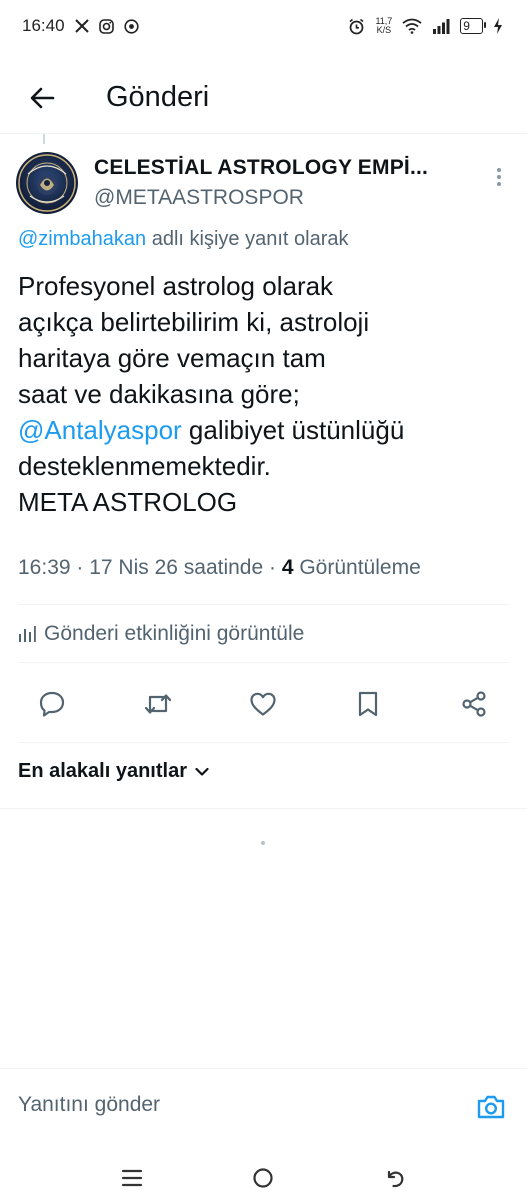  I want to click on reply-mention-link: @zimbahakan, so click(82, 239).